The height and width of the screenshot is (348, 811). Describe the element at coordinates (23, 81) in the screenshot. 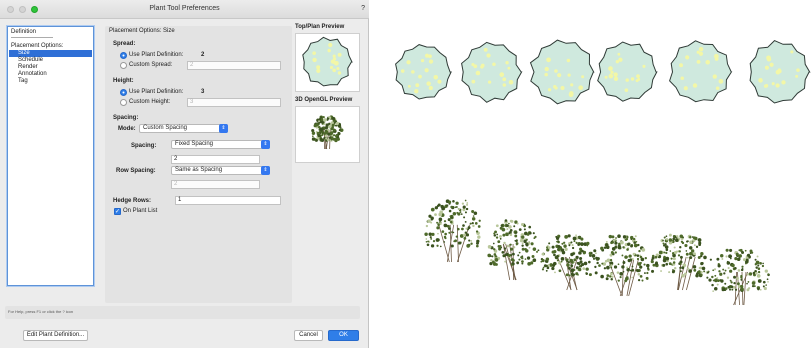

I see `category-item-tag: Tag` at that location.